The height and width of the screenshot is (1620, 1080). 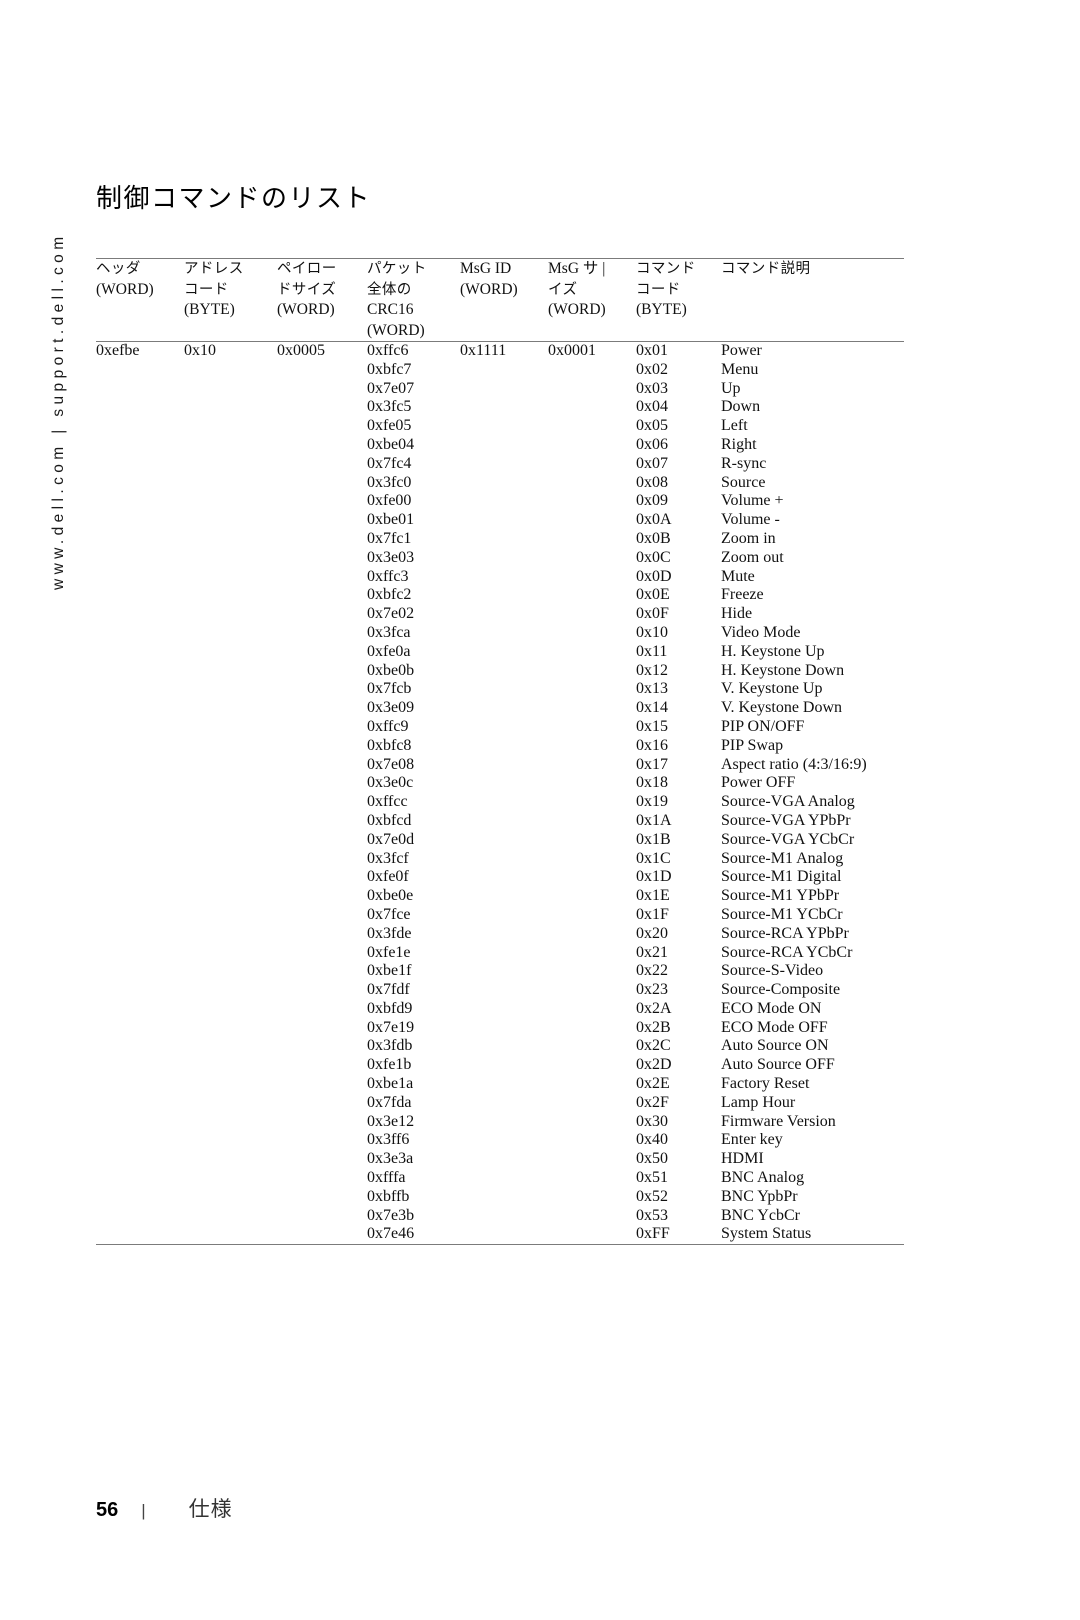 What do you see at coordinates (652, 632) in the screenshot?
I see `command-code-value: 0x10` at bounding box center [652, 632].